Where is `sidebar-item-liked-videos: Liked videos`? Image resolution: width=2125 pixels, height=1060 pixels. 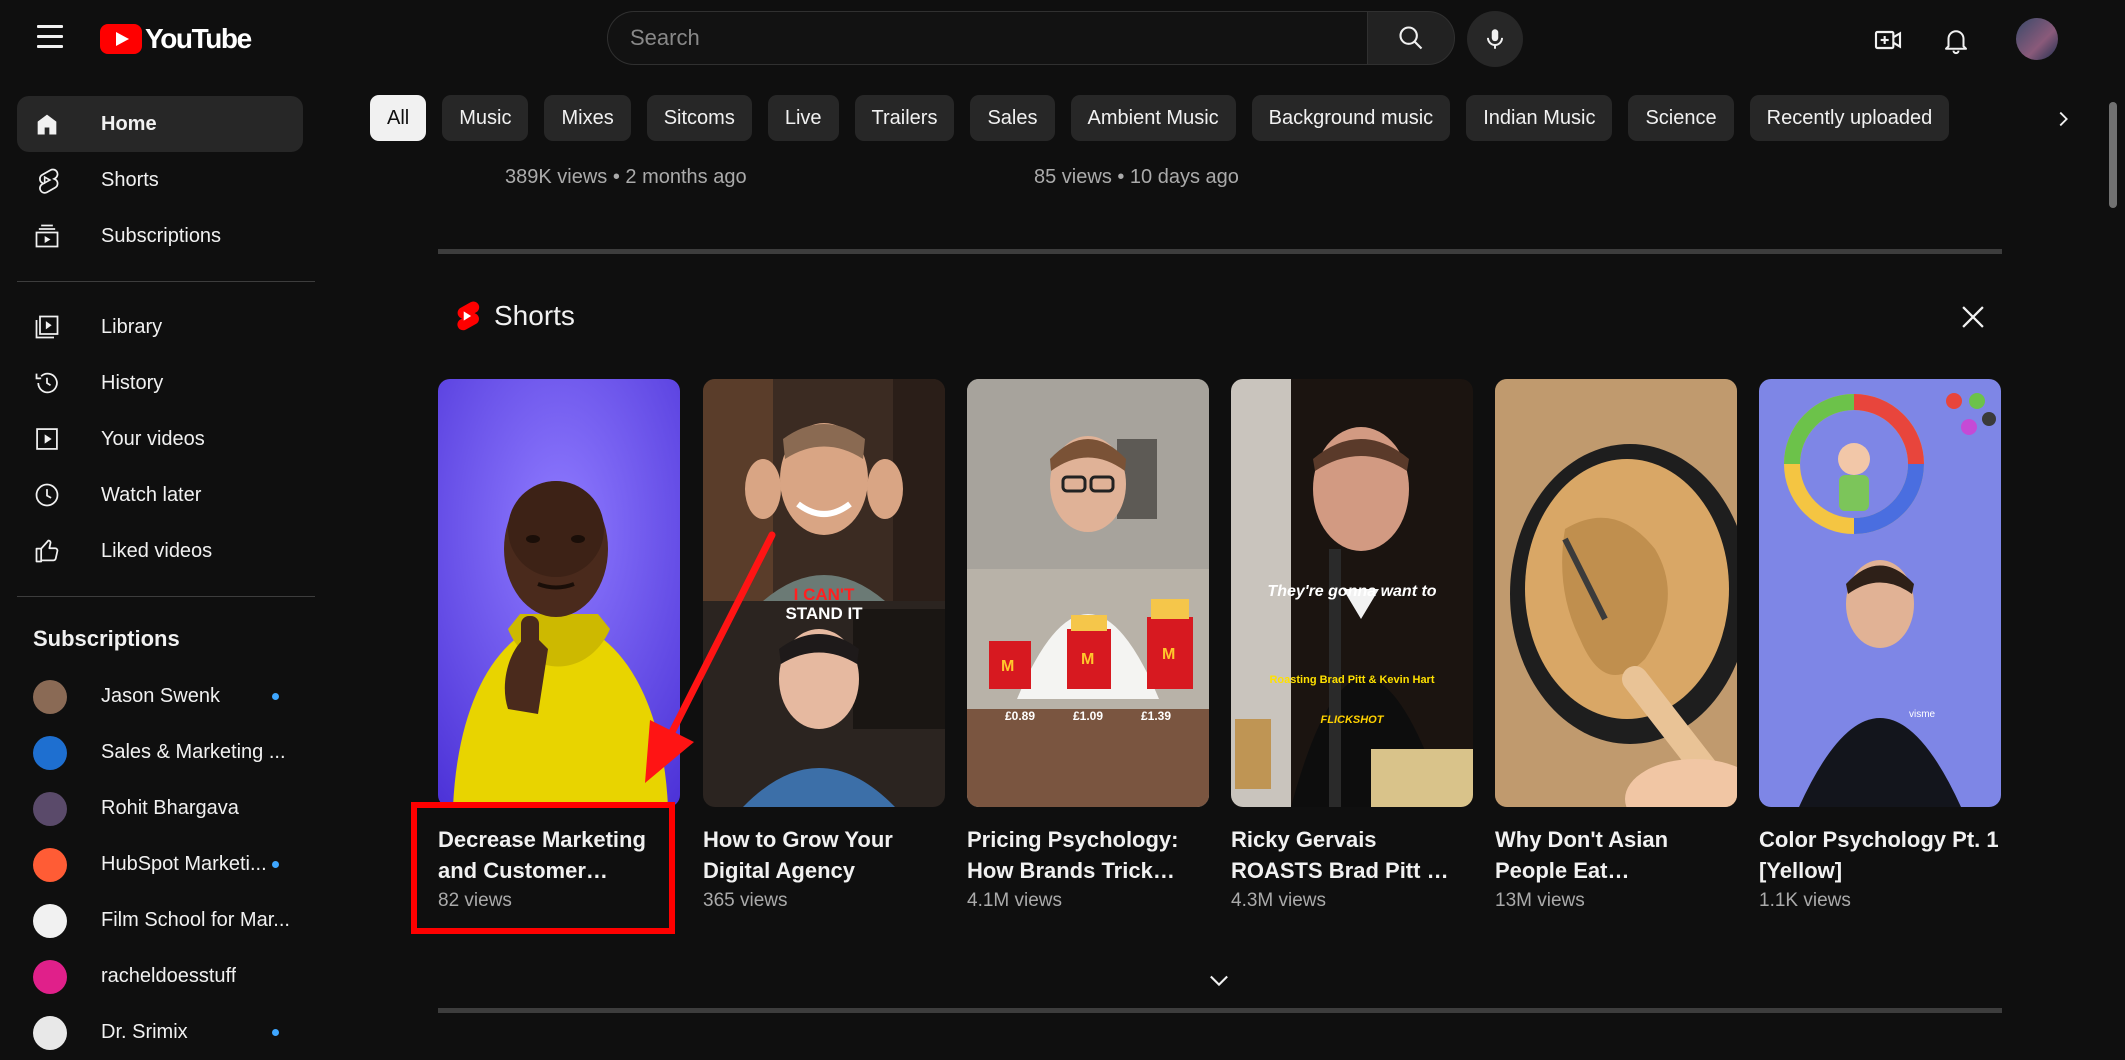
sidebar-item-liked-videos: Liked videos is located at coordinates (160, 551).